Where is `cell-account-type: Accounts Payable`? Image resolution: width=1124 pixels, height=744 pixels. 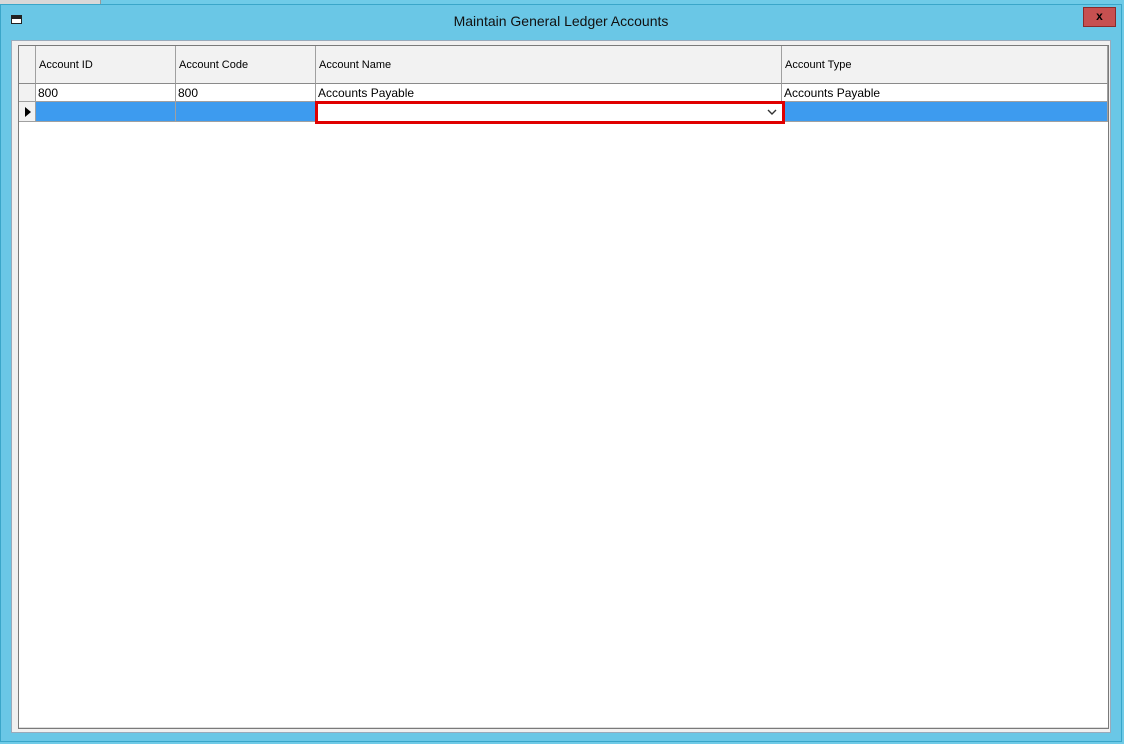 cell-account-type: Accounts Payable is located at coordinates (945, 93).